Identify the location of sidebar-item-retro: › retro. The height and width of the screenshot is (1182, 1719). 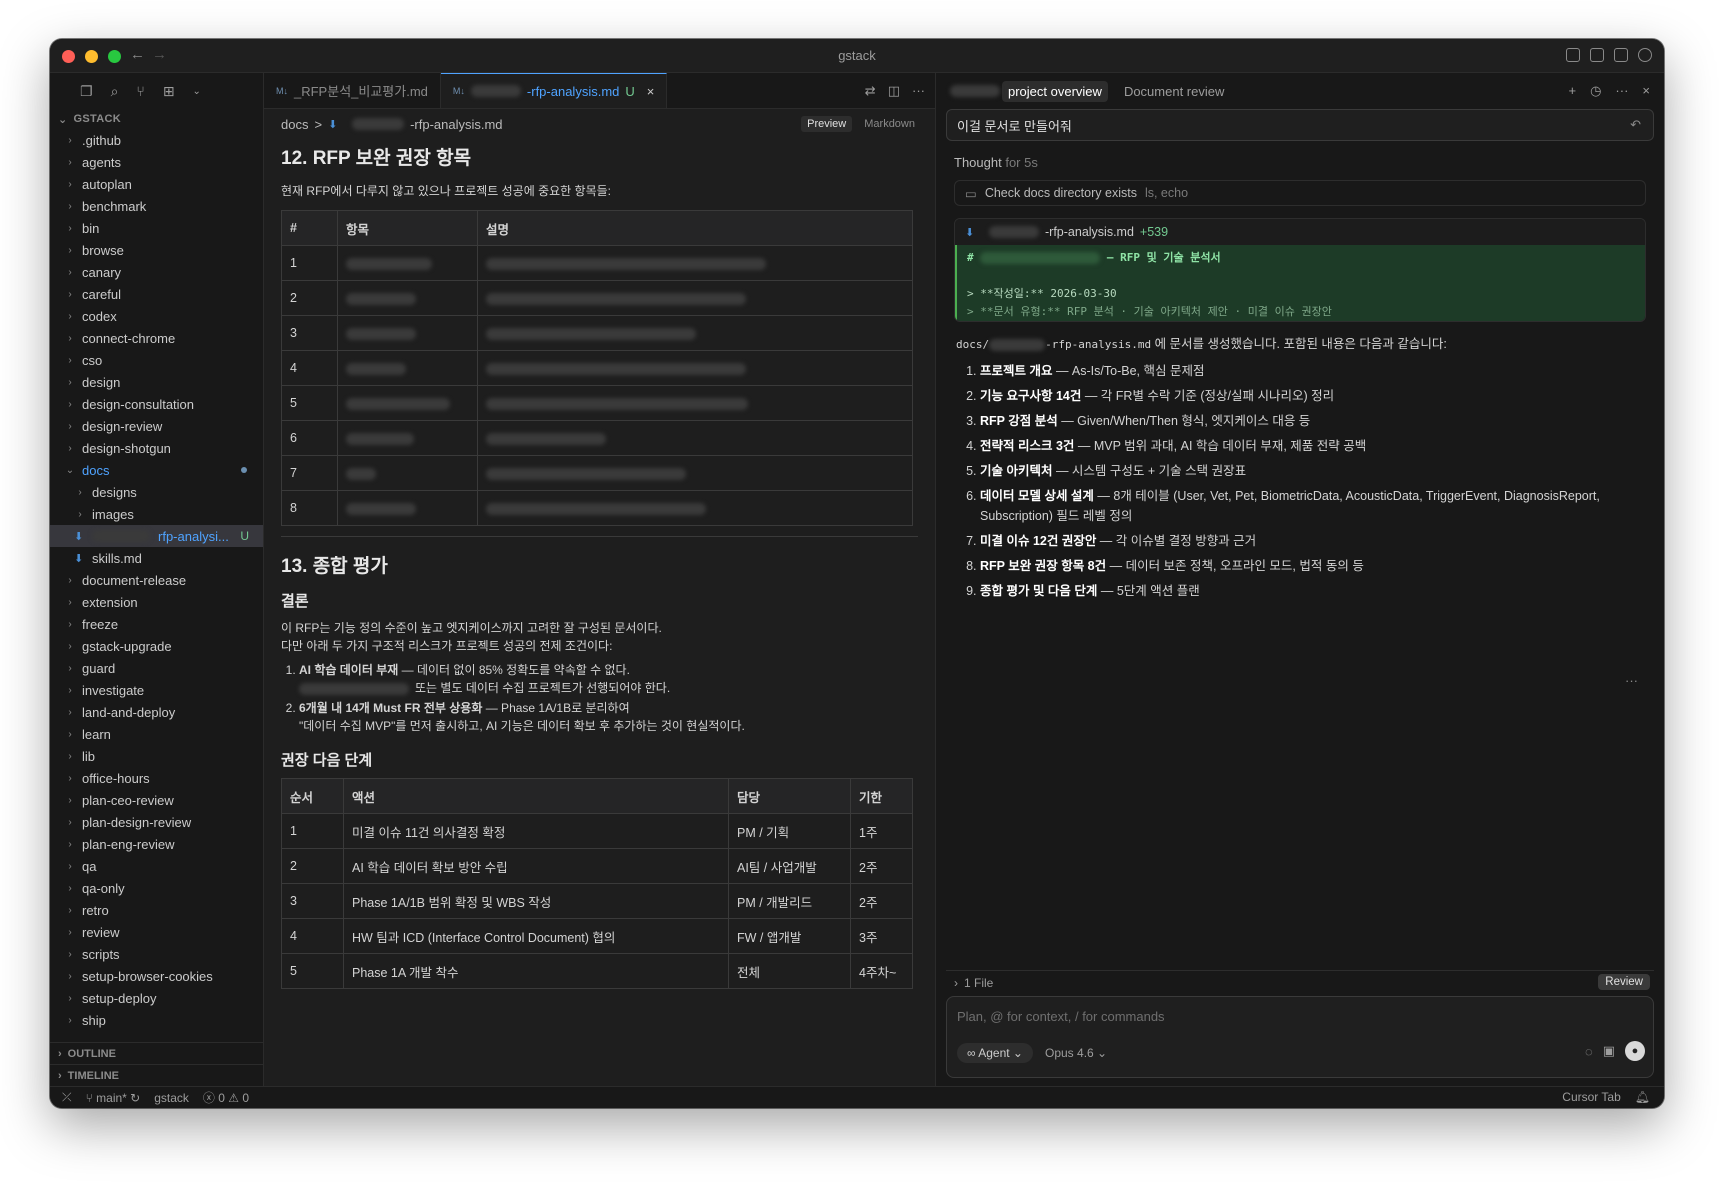
(156, 910).